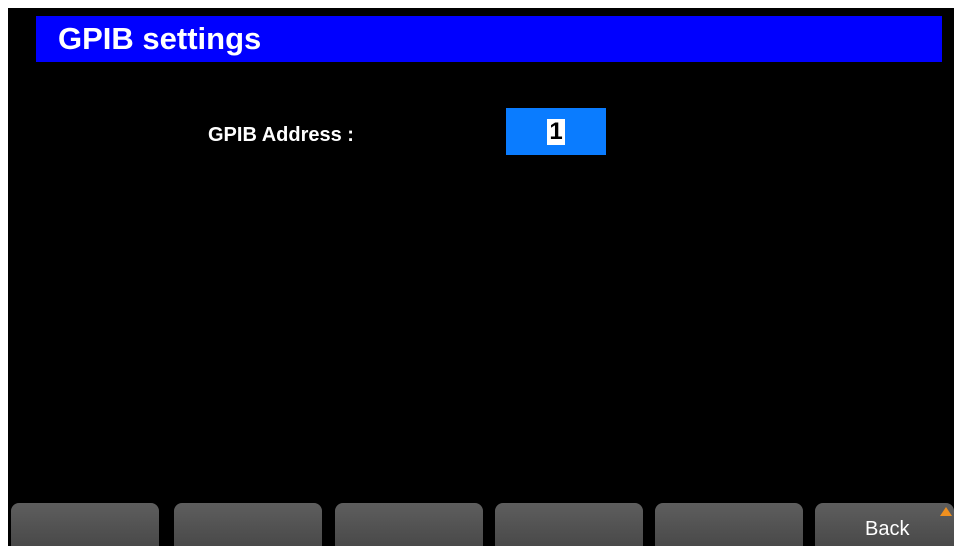  Describe the element at coordinates (946, 511) in the screenshot. I see `up-arrow-icon` at that location.